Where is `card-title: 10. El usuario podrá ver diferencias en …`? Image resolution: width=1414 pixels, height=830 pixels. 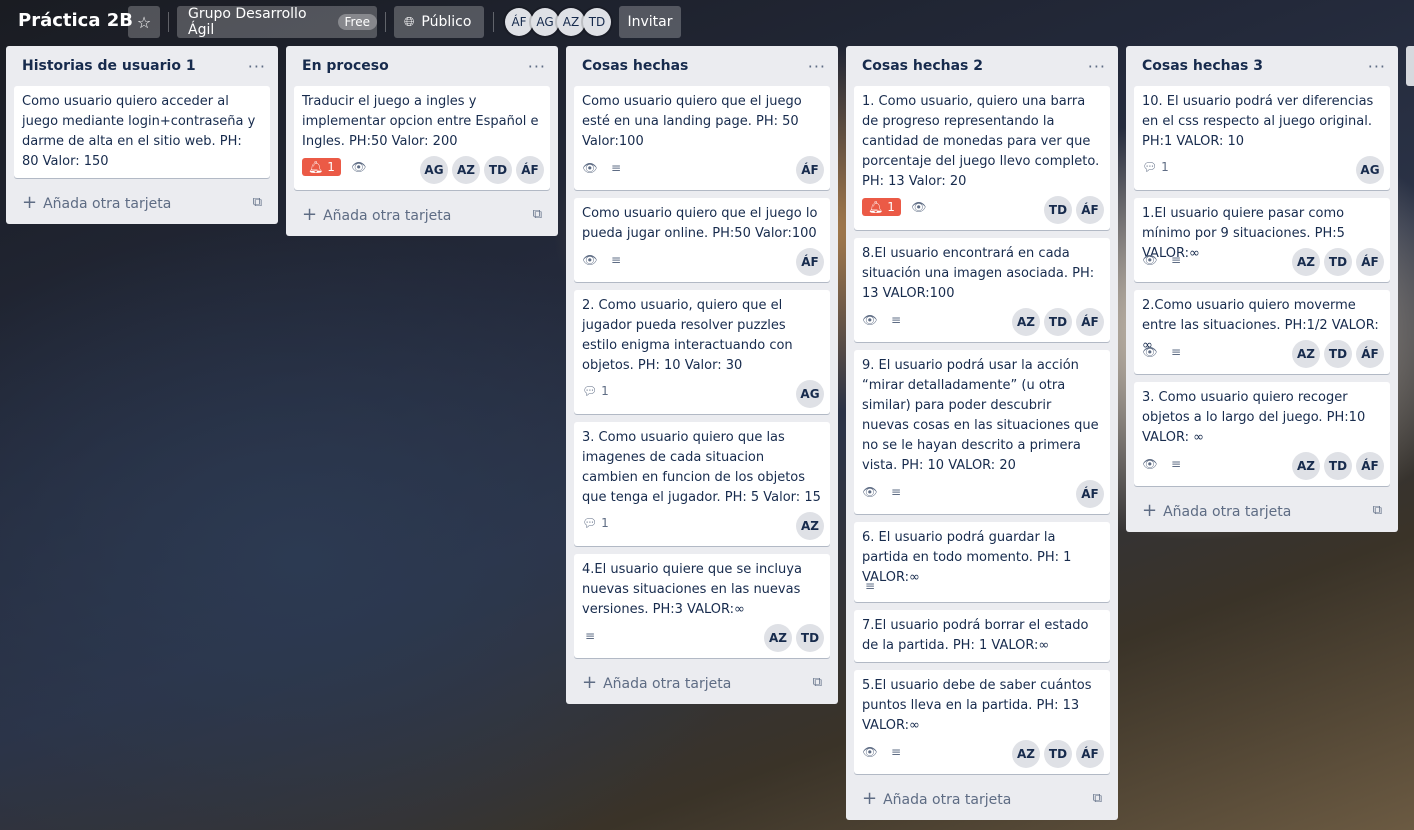 card-title: 10. El usuario podrá ver diferencias en … is located at coordinates (1258, 121).